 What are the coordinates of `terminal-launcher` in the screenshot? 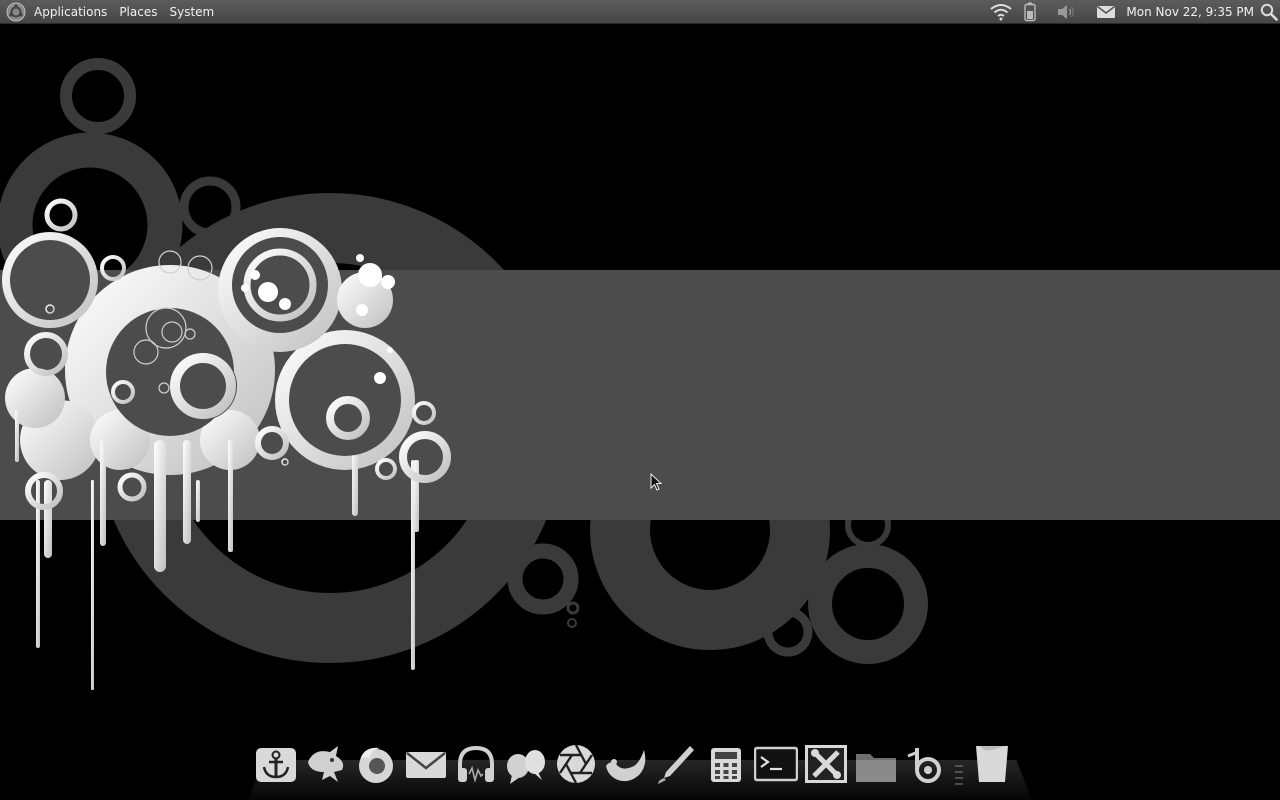 It's located at (776, 764).